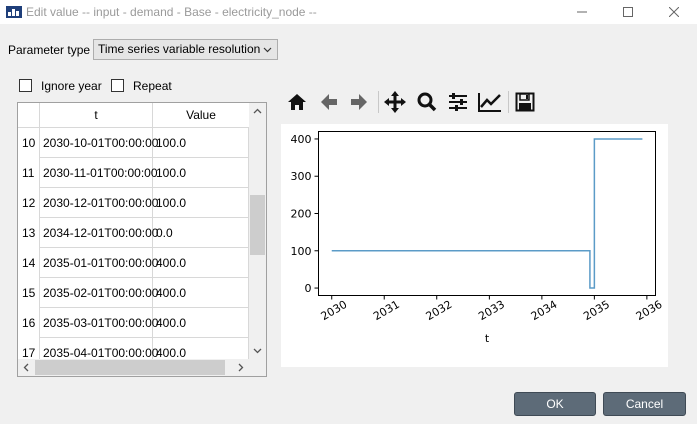 Image resolution: width=697 pixels, height=424 pixels. What do you see at coordinates (26, 367) in the screenshot?
I see `scroll-left-icon` at bounding box center [26, 367].